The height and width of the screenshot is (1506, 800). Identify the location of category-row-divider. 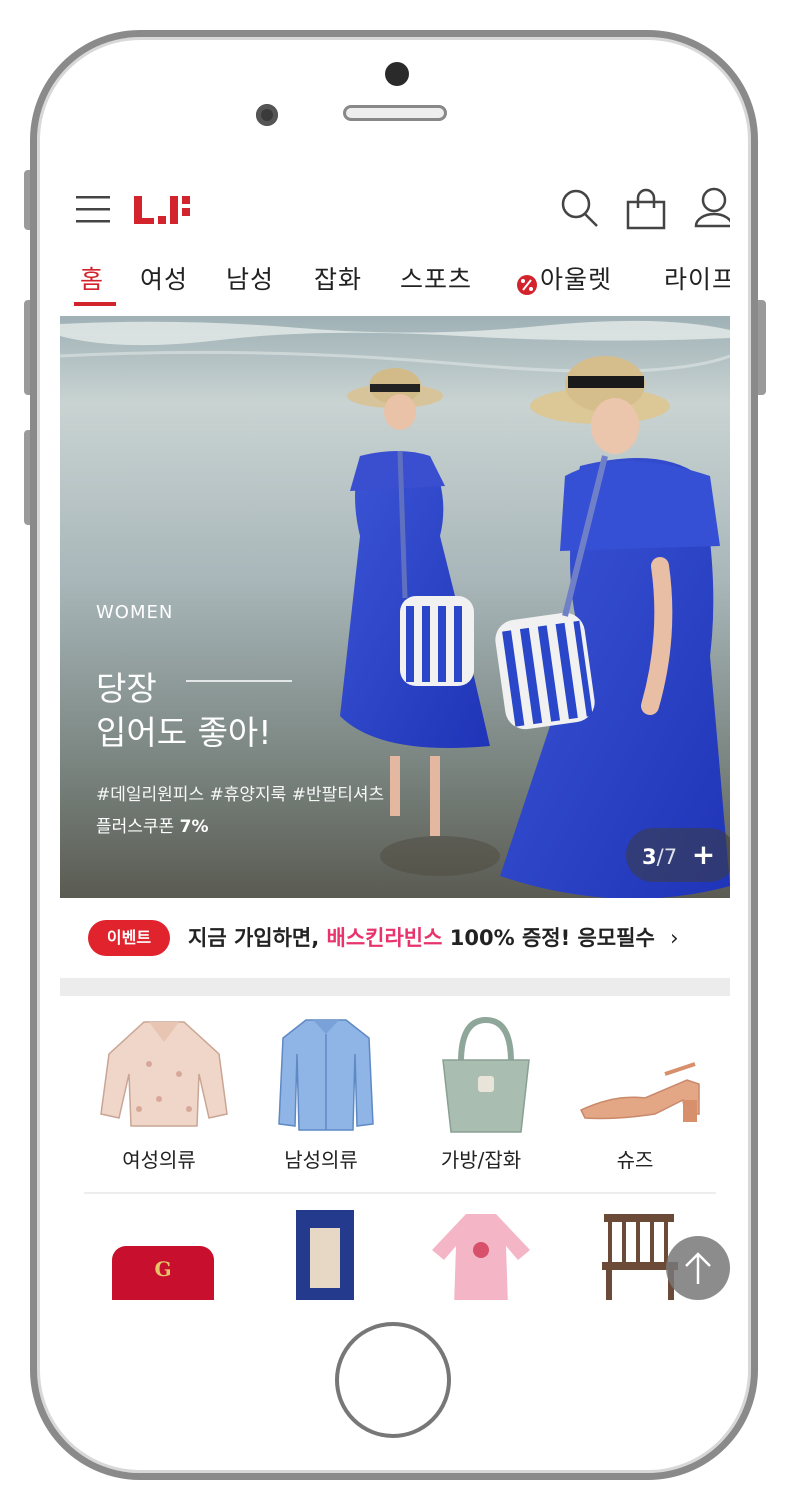
(400, 1193).